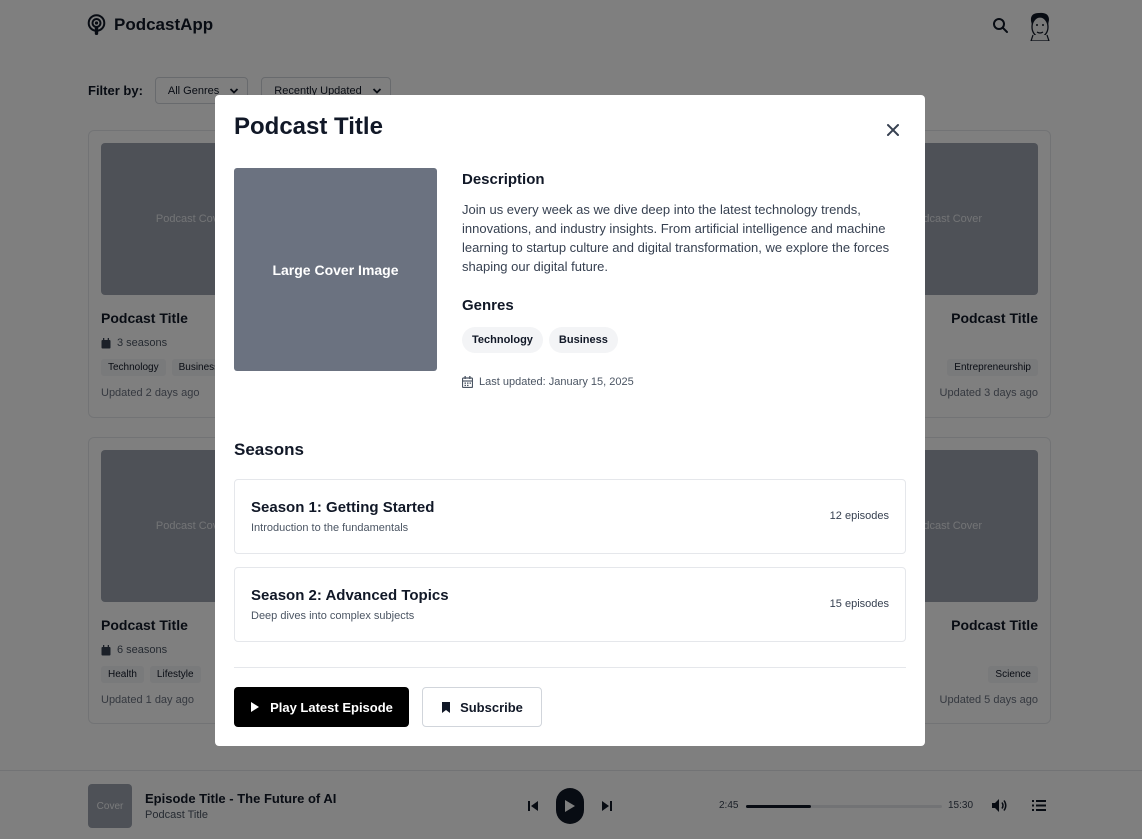  I want to click on genre-tags: Technology Business, so click(540, 340).